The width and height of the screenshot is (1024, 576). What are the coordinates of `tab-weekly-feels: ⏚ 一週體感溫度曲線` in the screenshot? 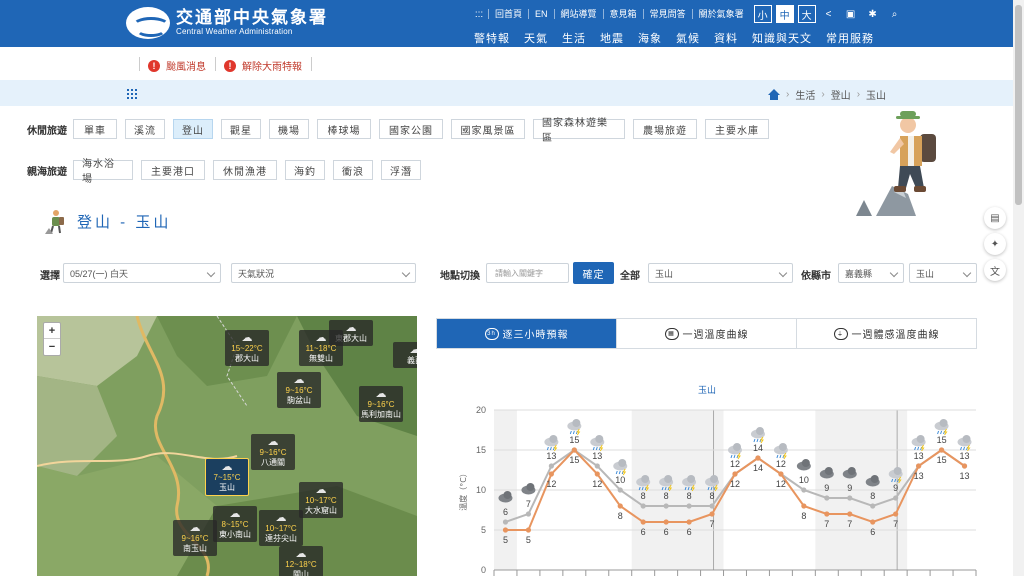 It's located at (886, 333).